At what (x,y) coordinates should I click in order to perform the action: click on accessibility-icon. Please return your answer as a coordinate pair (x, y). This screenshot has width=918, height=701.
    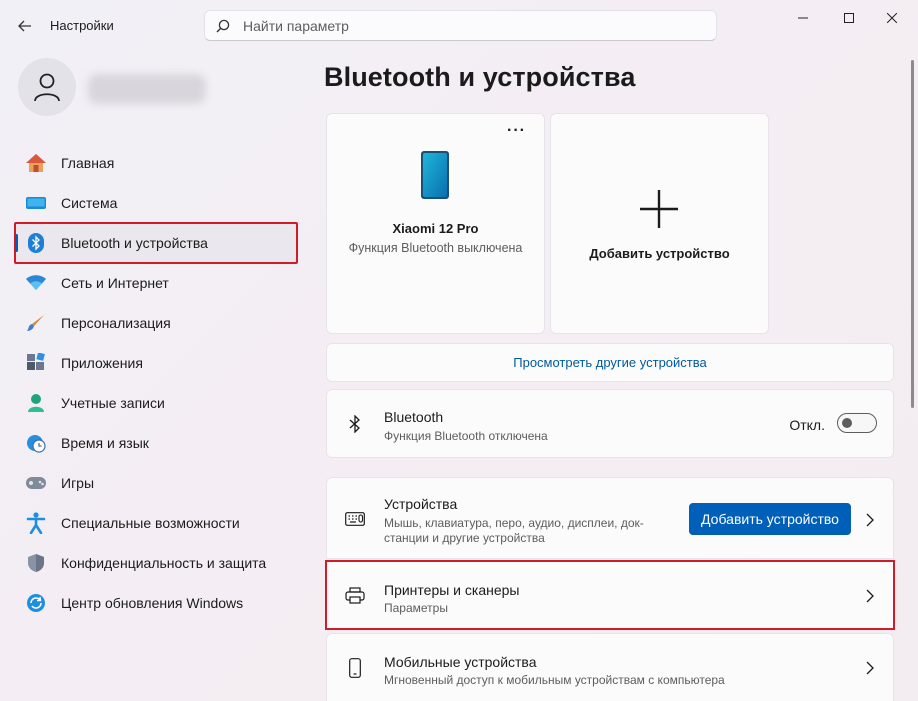
    Looking at the image, I should click on (36, 523).